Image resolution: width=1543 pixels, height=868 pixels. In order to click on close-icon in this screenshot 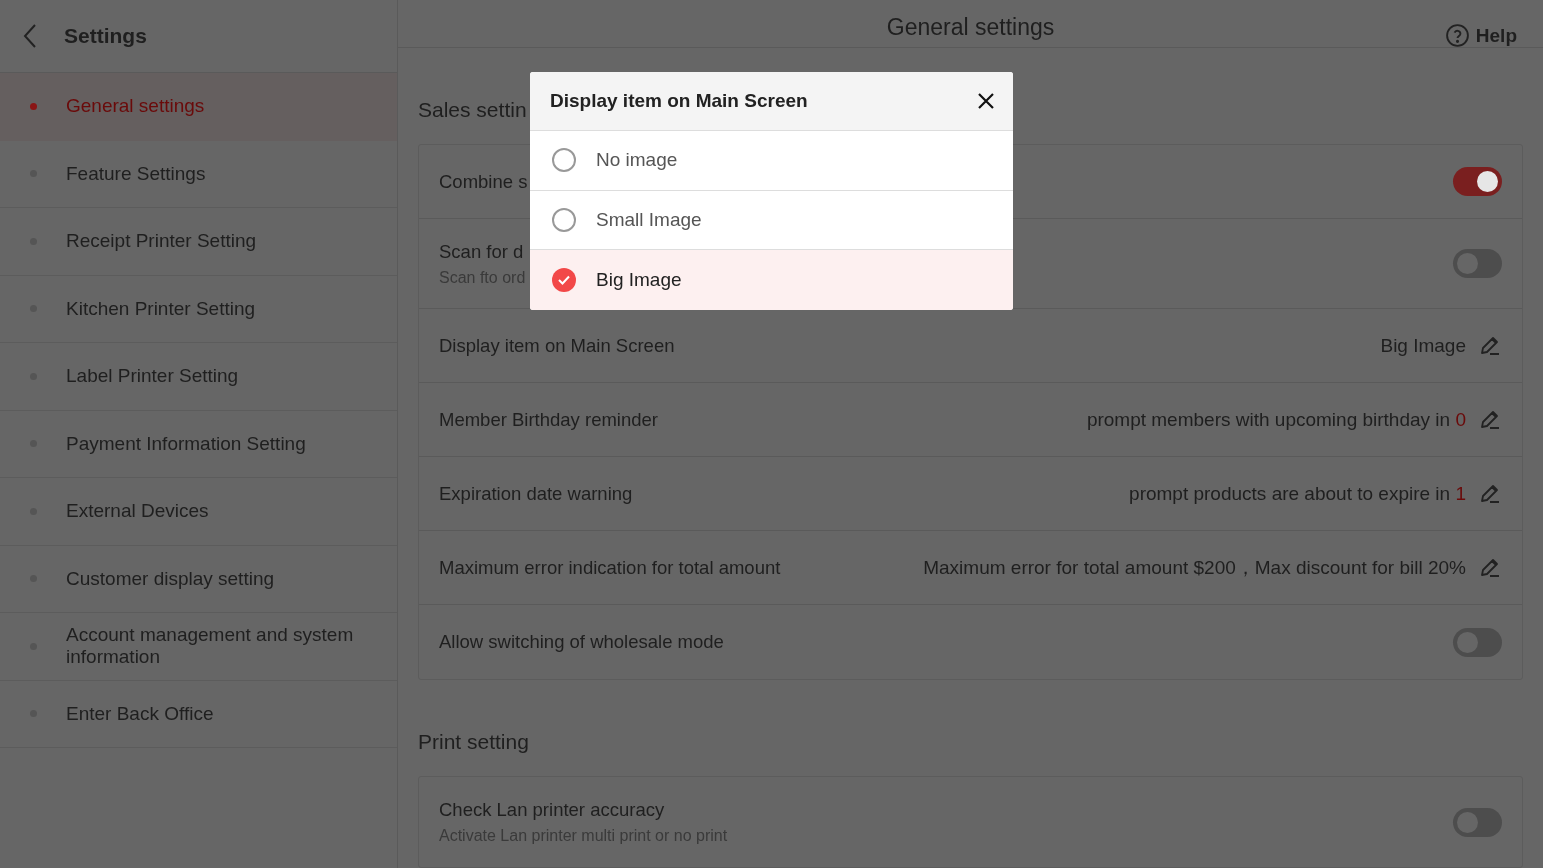, I will do `click(986, 101)`.